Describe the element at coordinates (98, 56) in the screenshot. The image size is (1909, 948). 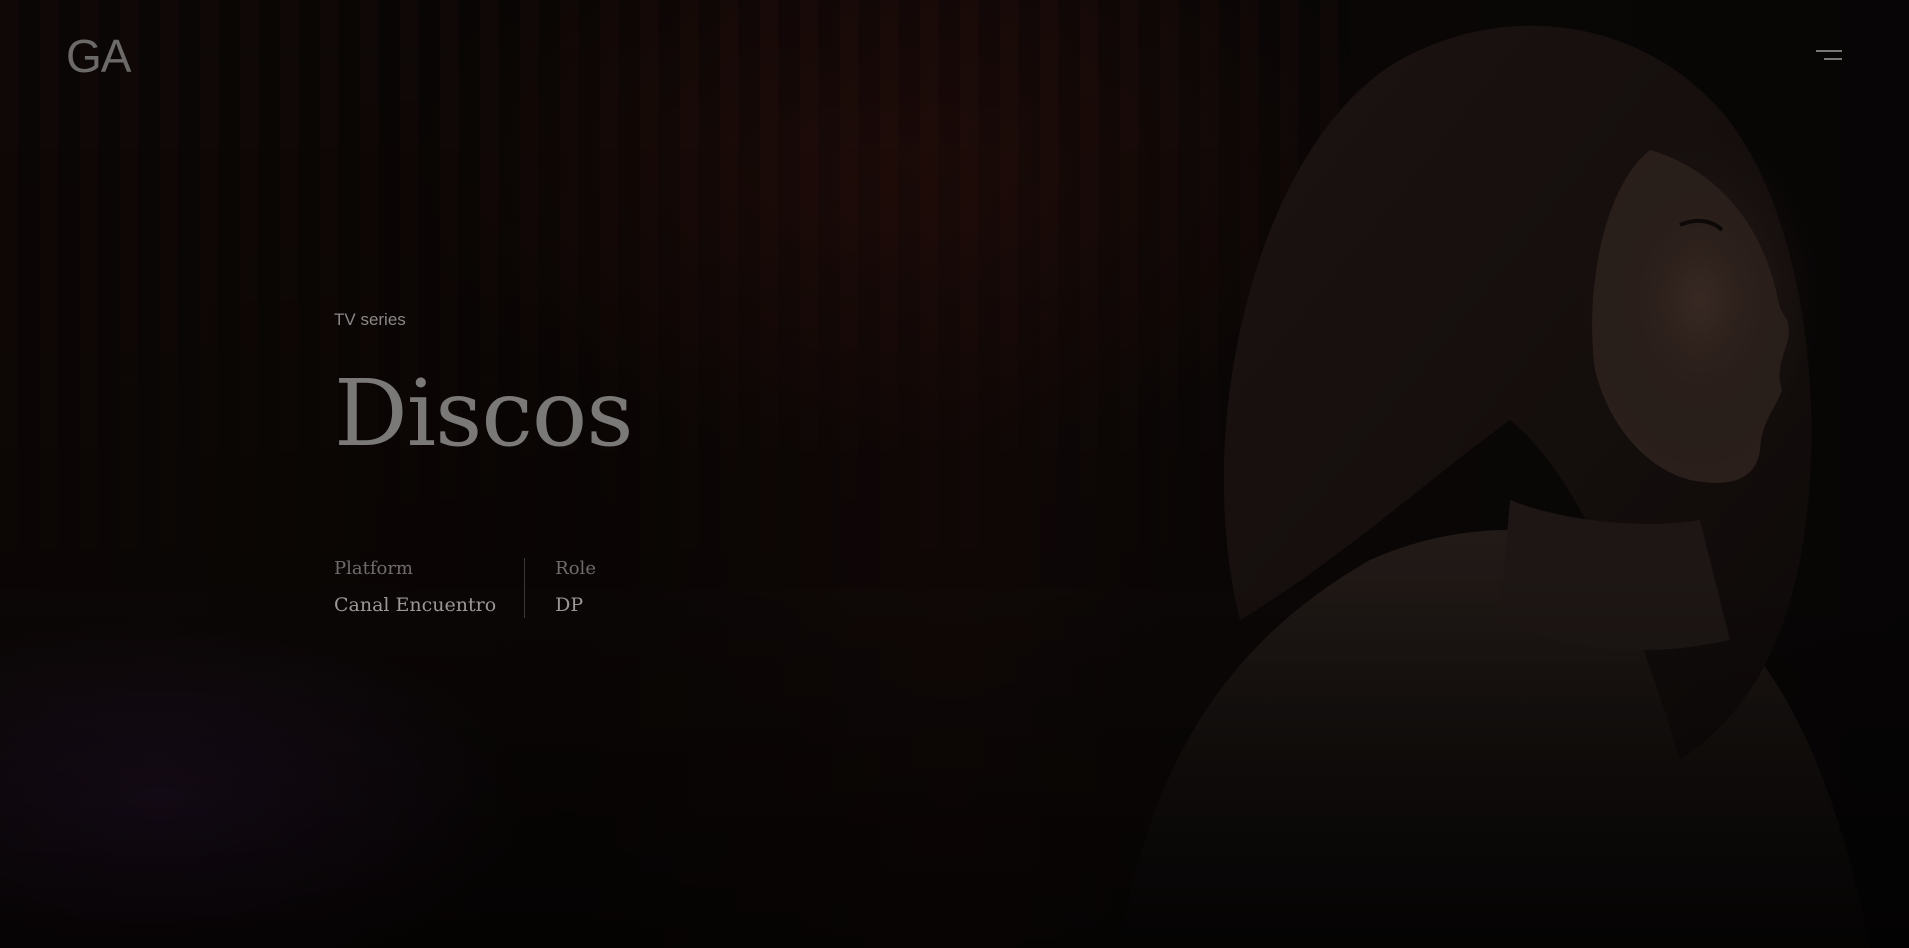
I see `site-logo: GA` at that location.